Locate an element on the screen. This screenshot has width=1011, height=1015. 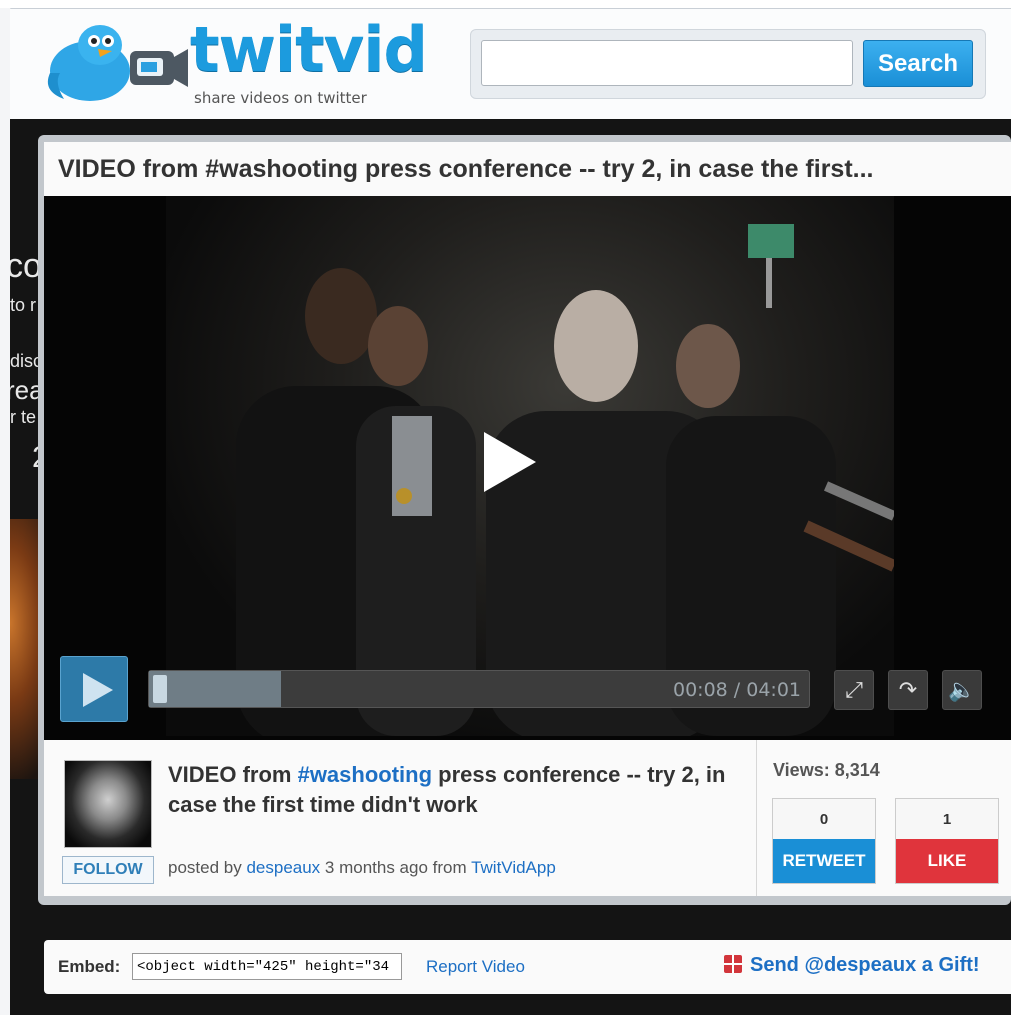
description-text: VIDEO from is located at coordinates (233, 774).